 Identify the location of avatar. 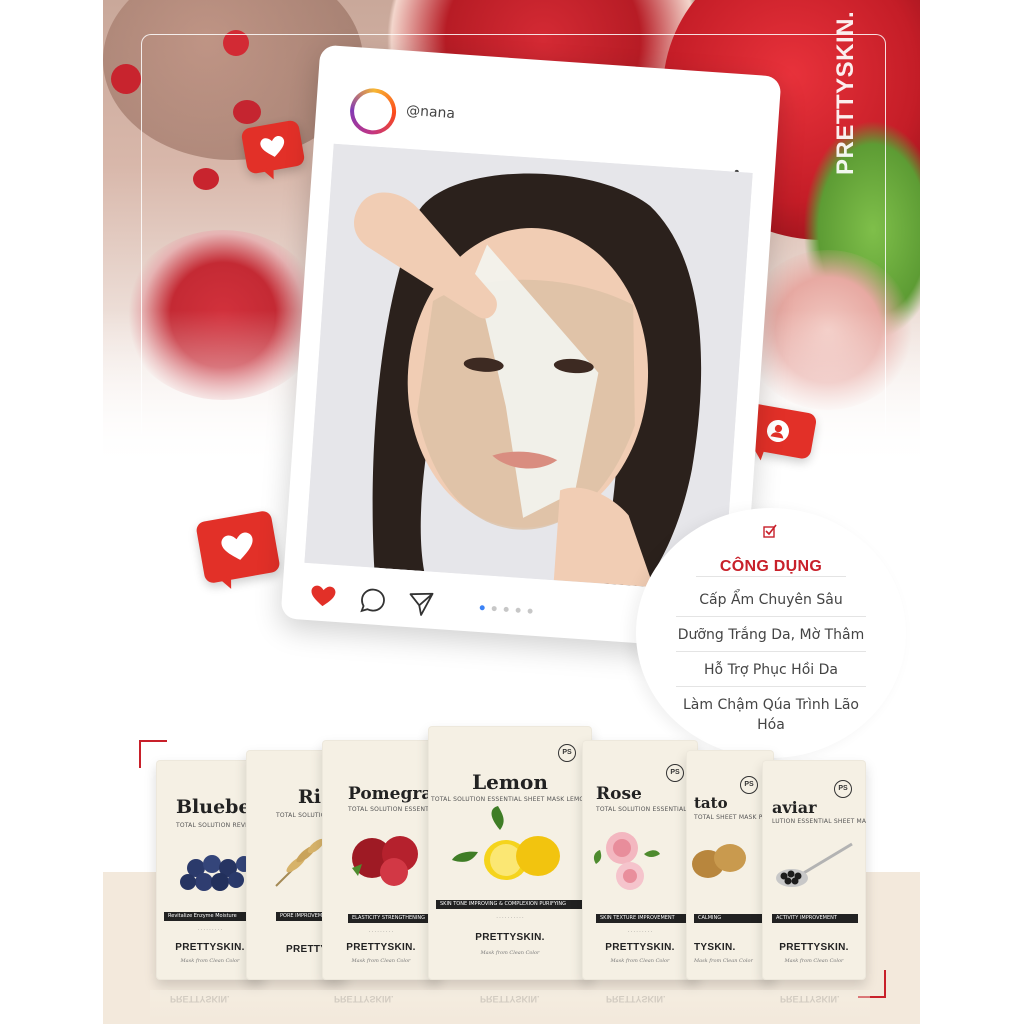
(373, 111).